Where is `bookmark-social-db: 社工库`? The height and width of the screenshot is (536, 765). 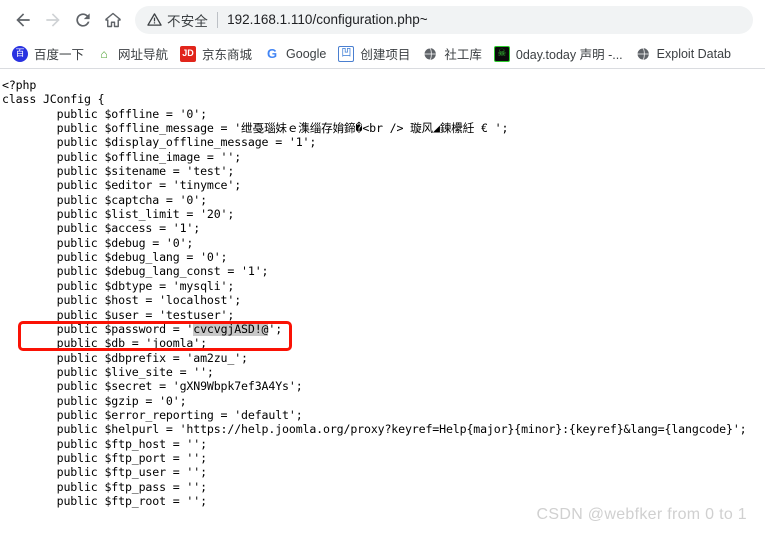
bookmark-social-db: 社工库 is located at coordinates (452, 54).